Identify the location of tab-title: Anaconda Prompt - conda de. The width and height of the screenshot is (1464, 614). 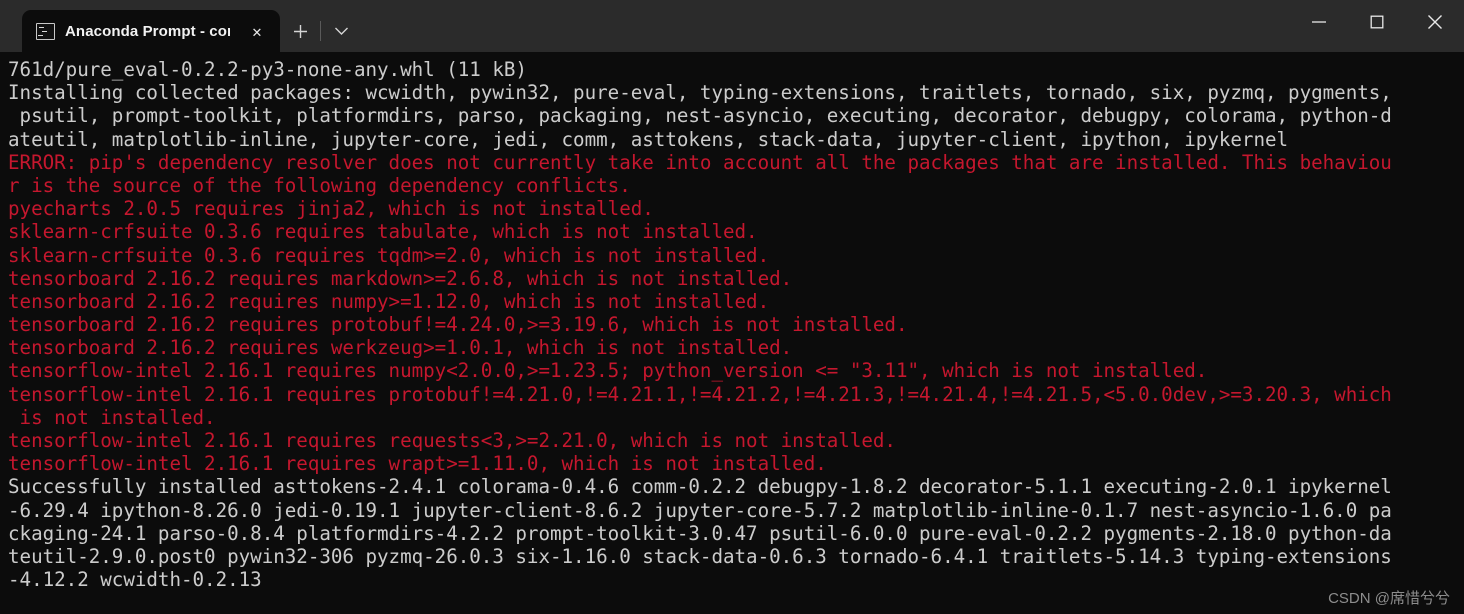
(147, 31).